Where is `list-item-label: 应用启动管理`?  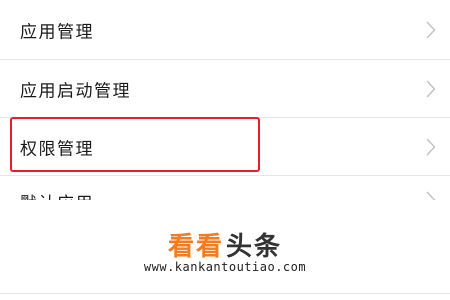 list-item-label: 应用启动管理 is located at coordinates (75, 91).